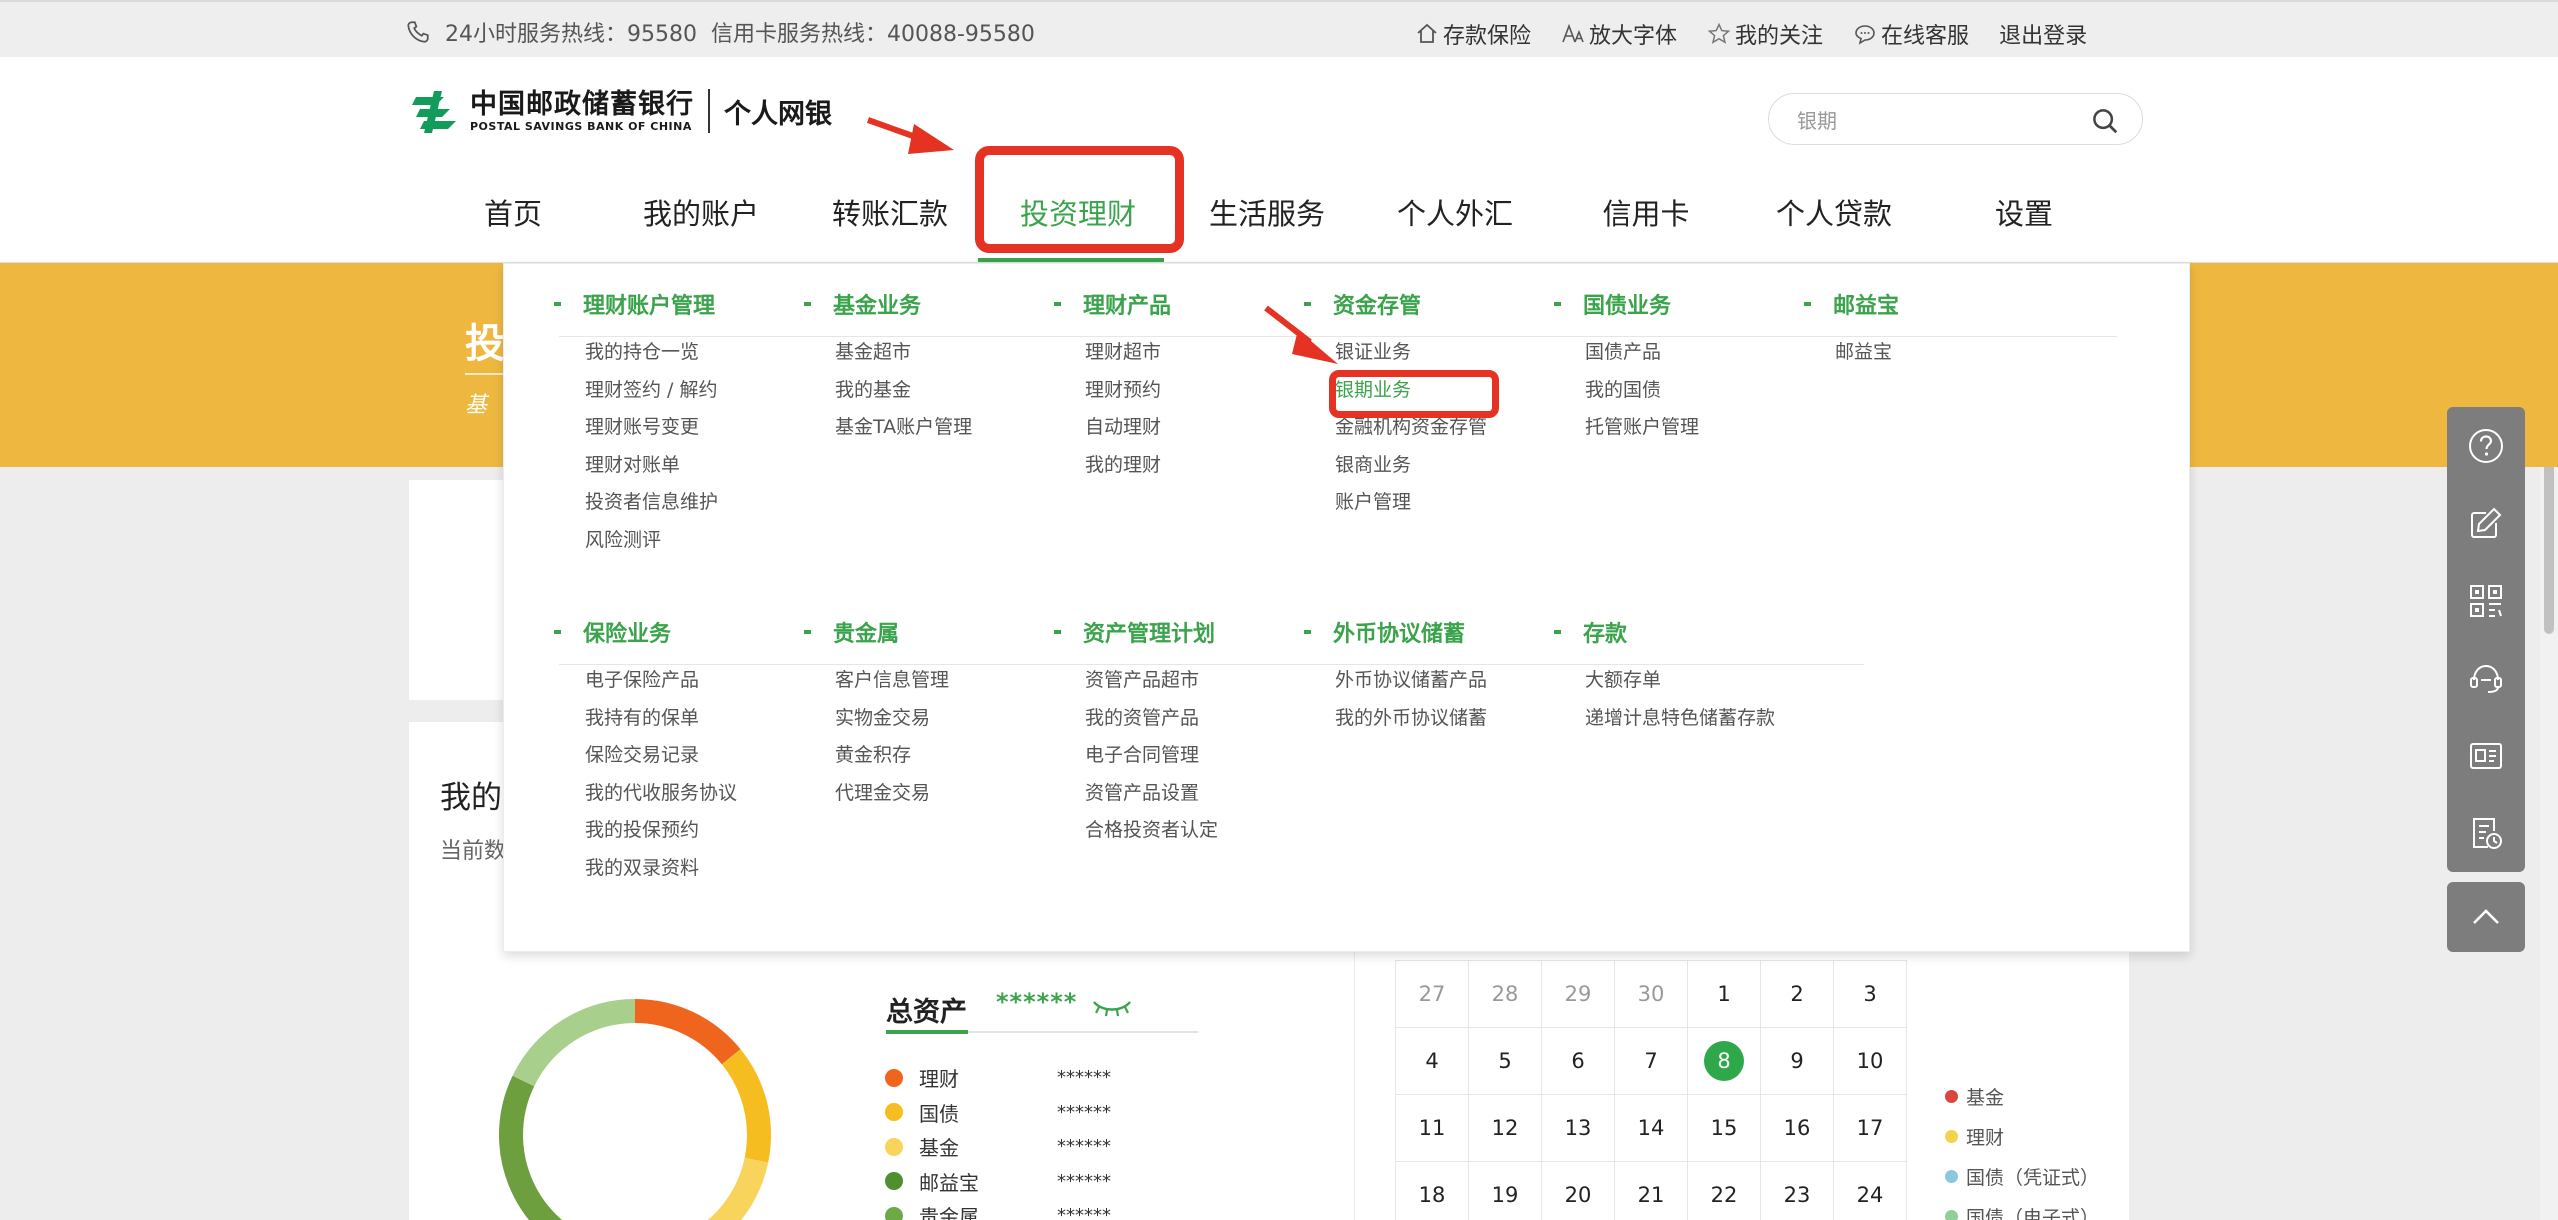 This screenshot has height=1220, width=2558. Describe the element at coordinates (1651, 994) in the screenshot. I see `calendar-day: 30` at that location.